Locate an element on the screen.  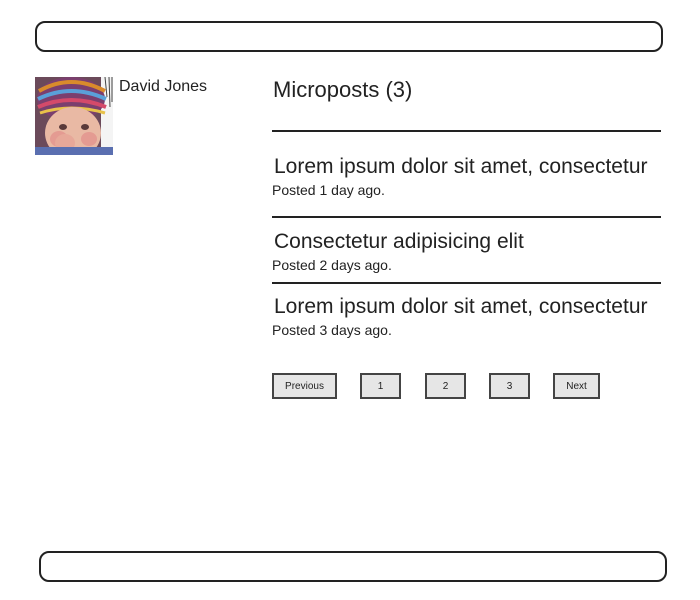
avatar is located at coordinates (74, 116).